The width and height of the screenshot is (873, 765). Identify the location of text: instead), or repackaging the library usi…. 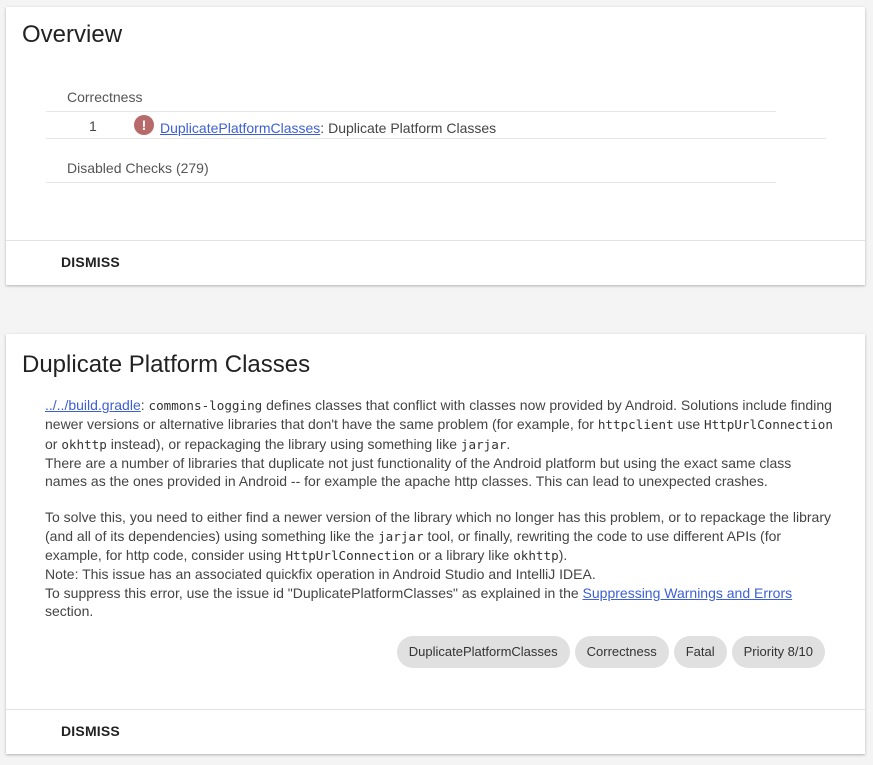
(283, 443).